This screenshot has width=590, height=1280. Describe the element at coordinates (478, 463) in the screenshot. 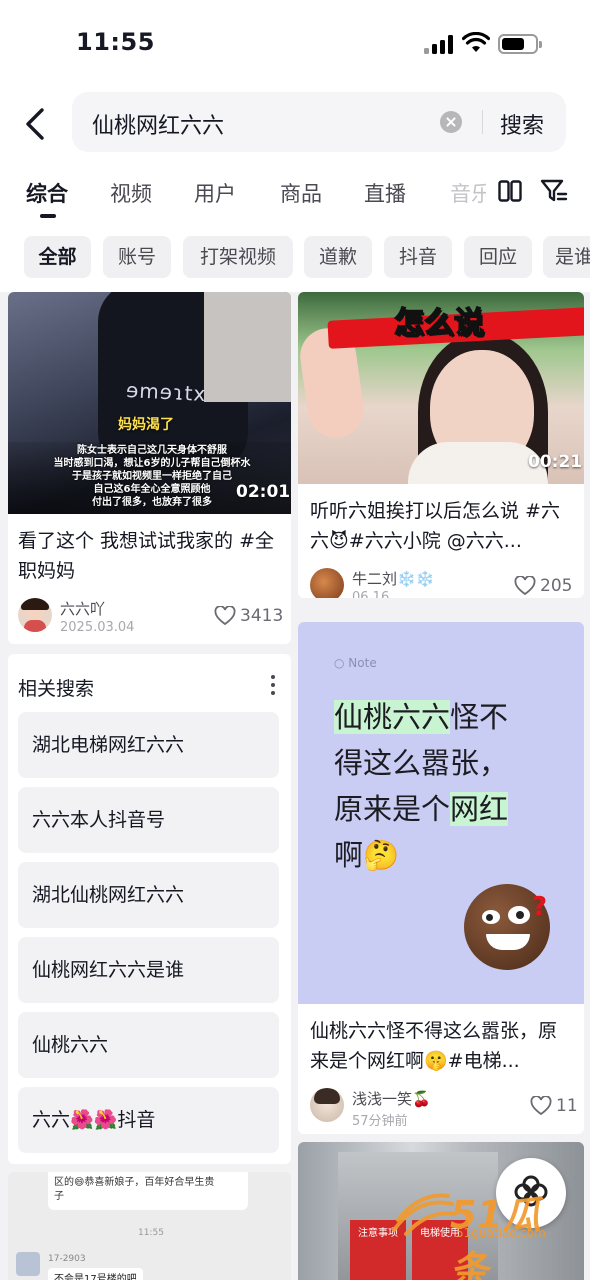

I see `shirt-shape` at that location.